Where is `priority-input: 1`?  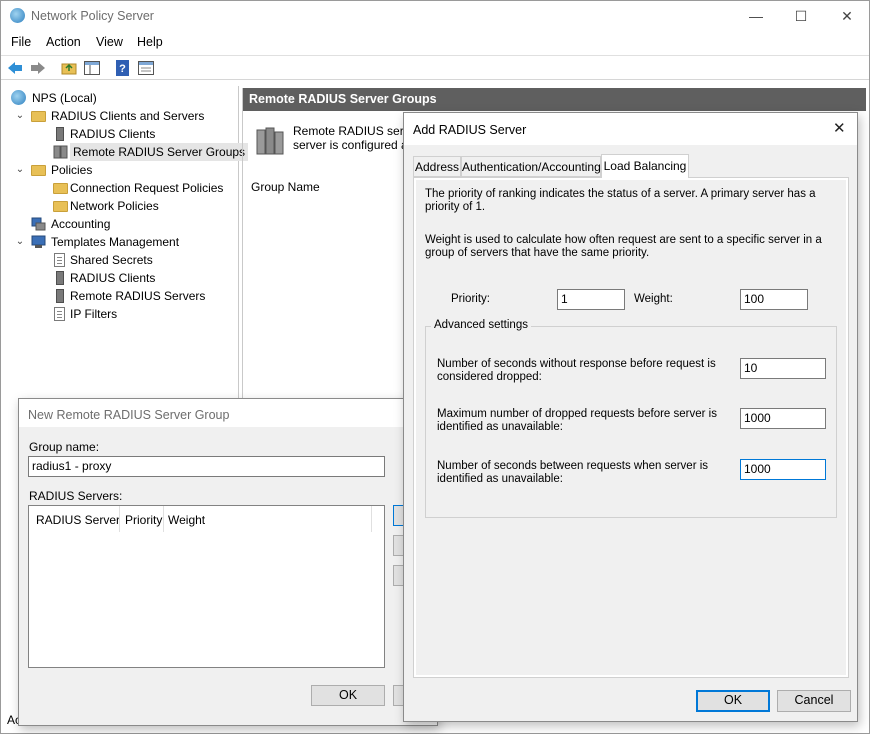 priority-input: 1 is located at coordinates (591, 299).